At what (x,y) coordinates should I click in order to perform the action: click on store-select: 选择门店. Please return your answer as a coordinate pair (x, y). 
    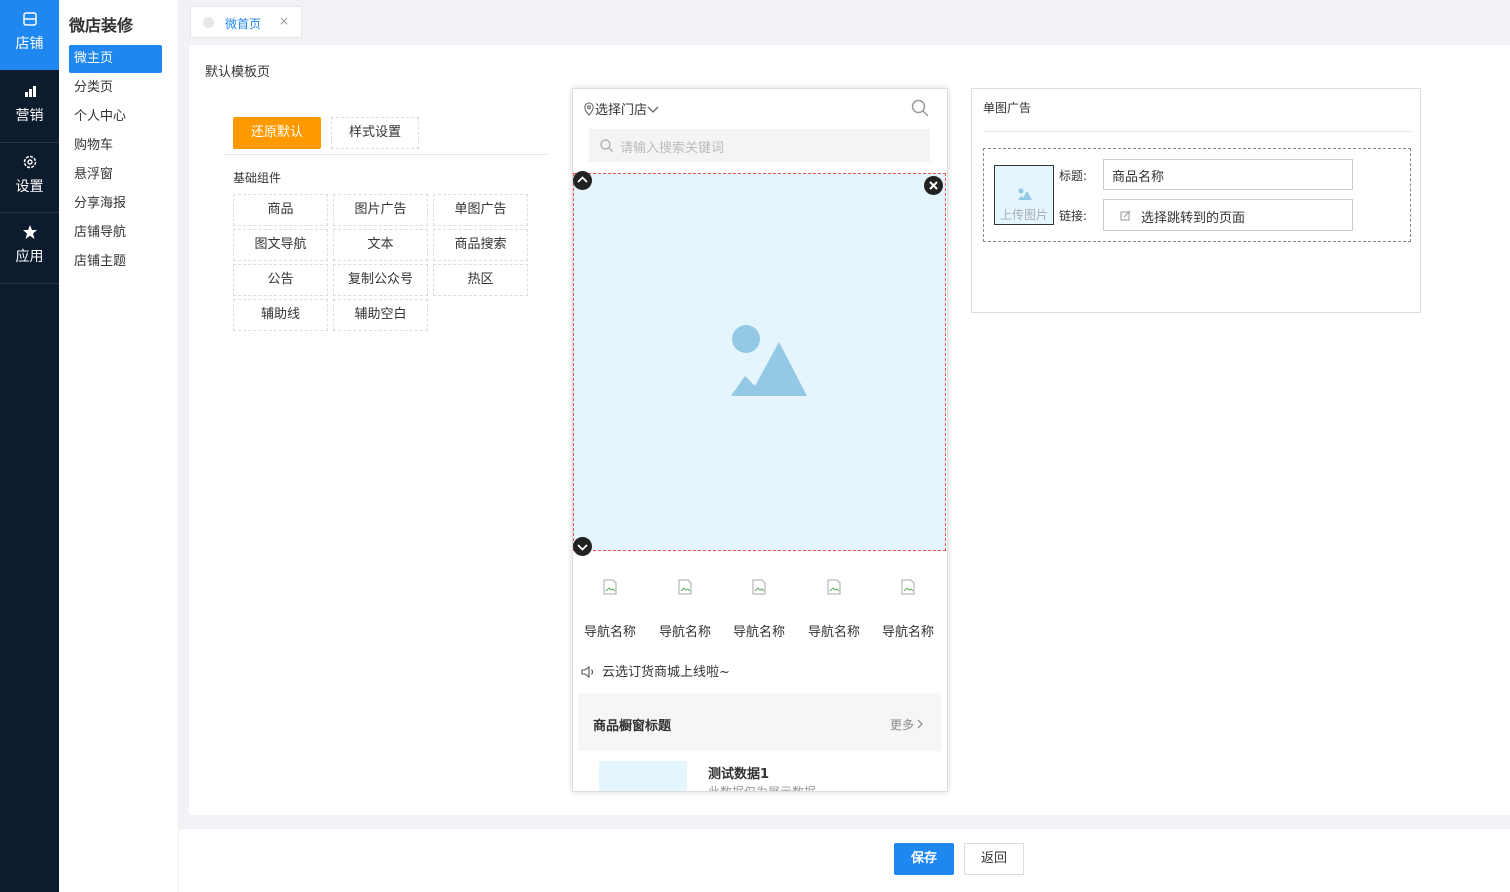
    Looking at the image, I should click on (621, 108).